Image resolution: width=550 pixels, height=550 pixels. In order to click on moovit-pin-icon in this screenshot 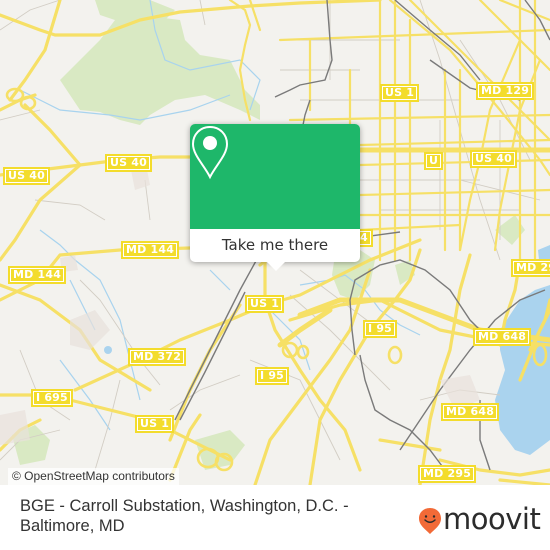, I will do `click(430, 521)`.